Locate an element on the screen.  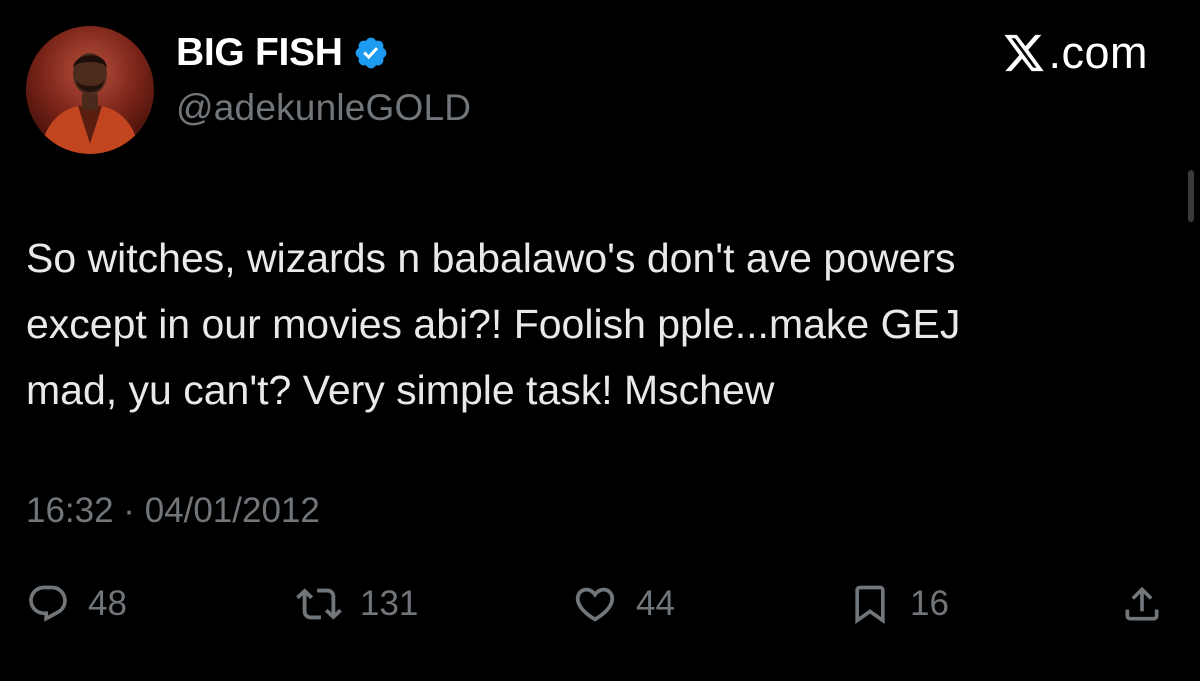
verified-badge-icon is located at coordinates (370, 53).